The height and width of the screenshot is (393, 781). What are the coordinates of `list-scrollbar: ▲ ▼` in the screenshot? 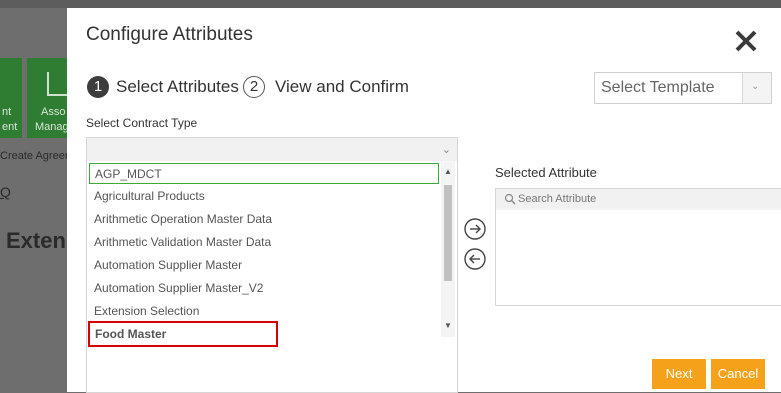 It's located at (448, 249).